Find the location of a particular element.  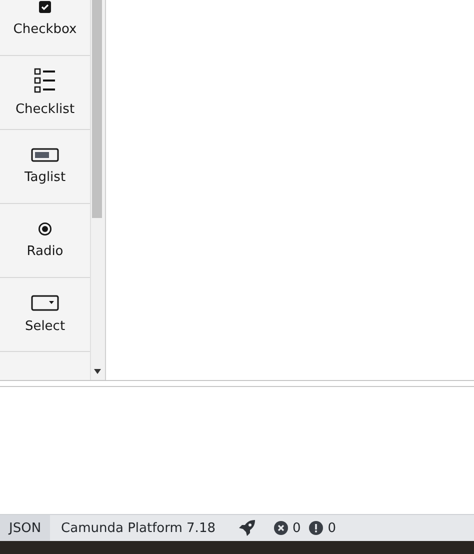

platform-label: Camunda Platform 7.18 is located at coordinates (138, 528).